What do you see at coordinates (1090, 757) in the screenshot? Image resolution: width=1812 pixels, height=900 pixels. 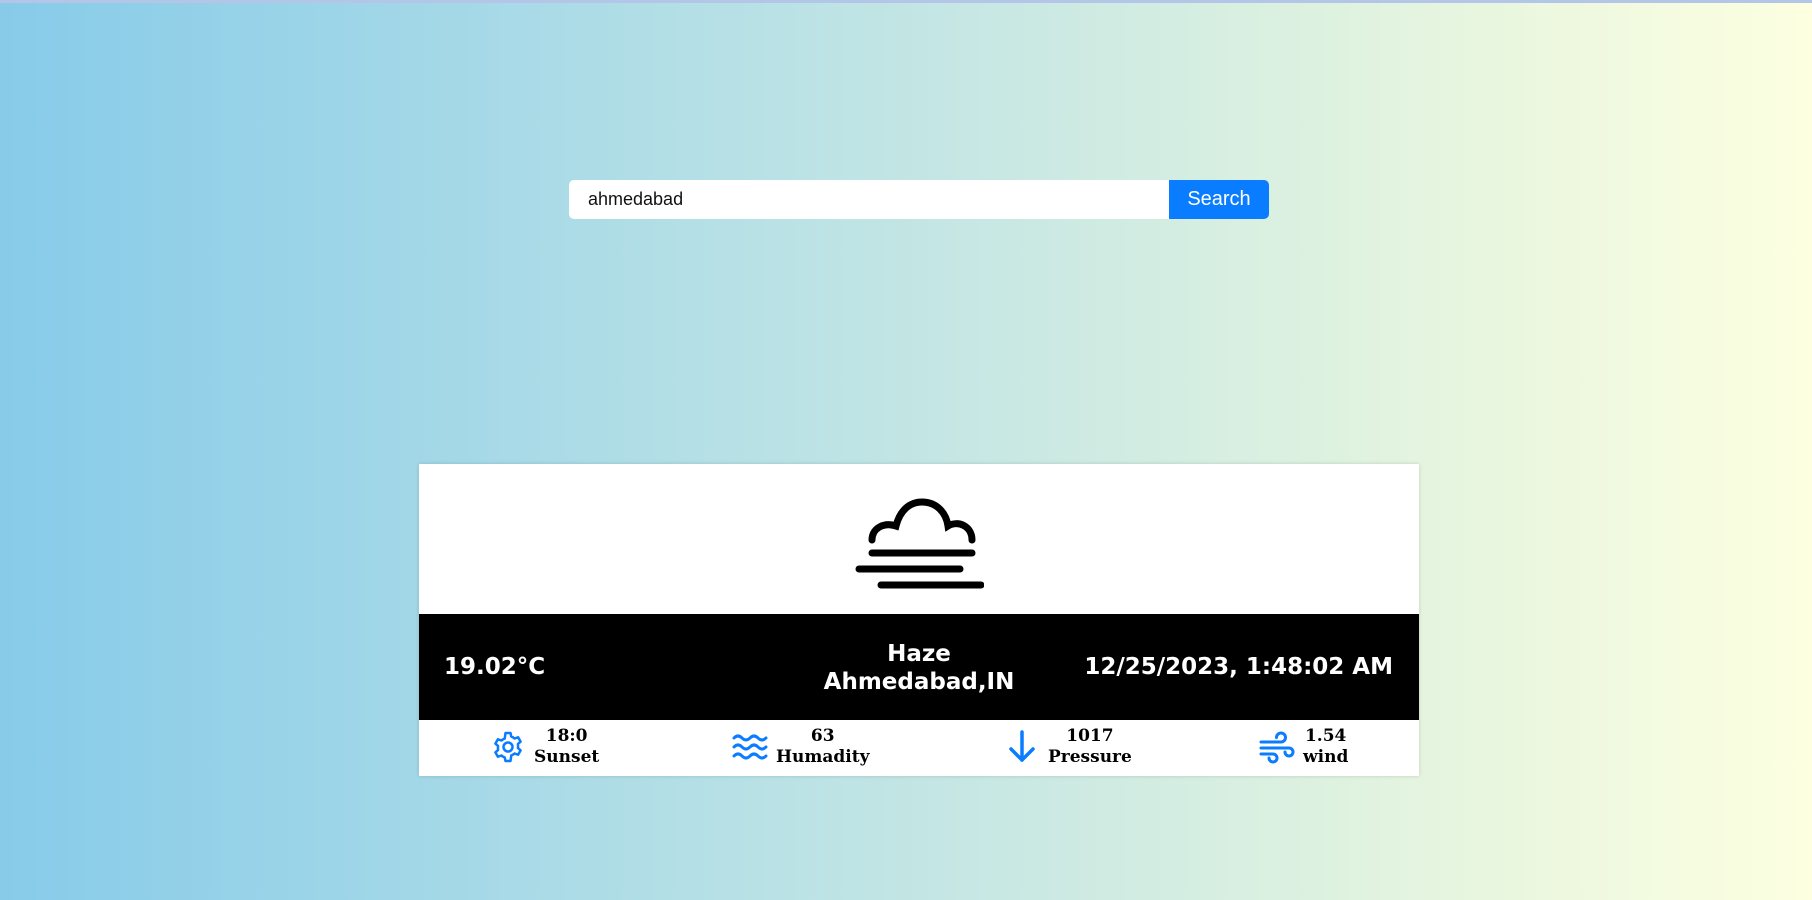 I see `pressure-label: Pressure` at bounding box center [1090, 757].